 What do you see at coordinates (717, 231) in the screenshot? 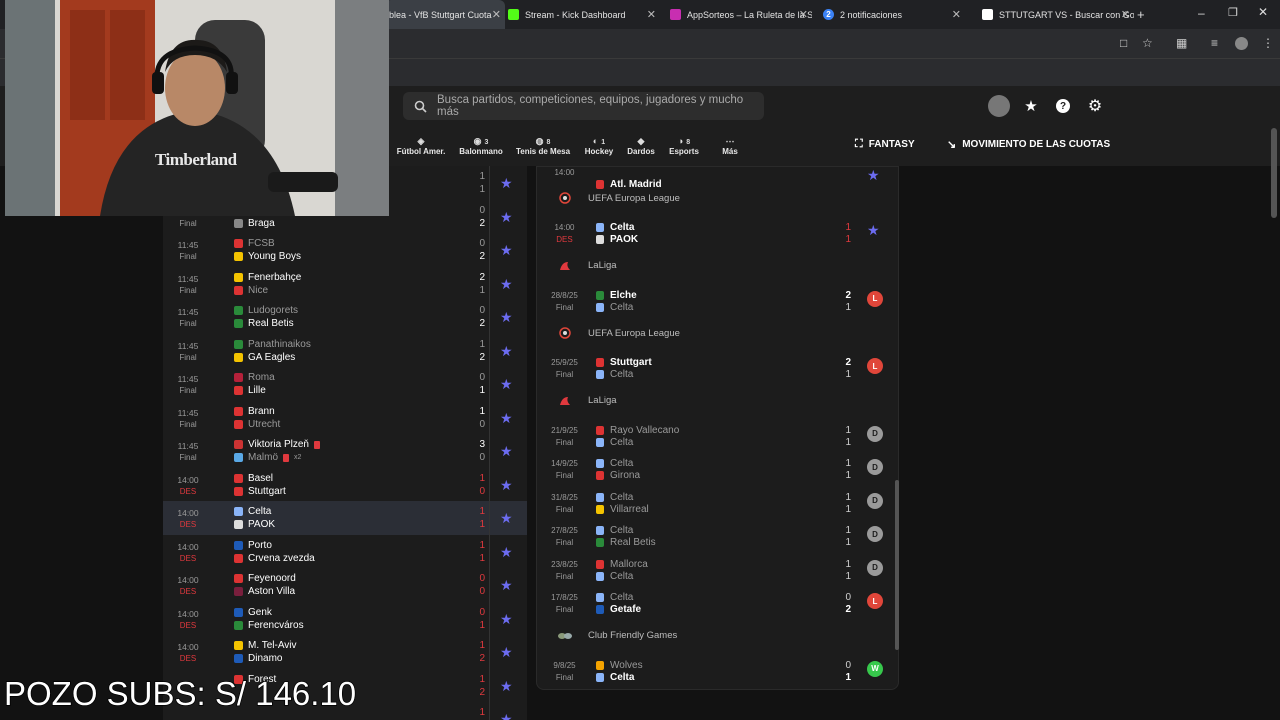
I see `form-match-row: 14:00 DES Celta 1 PAOK 1 ★` at bounding box center [717, 231].